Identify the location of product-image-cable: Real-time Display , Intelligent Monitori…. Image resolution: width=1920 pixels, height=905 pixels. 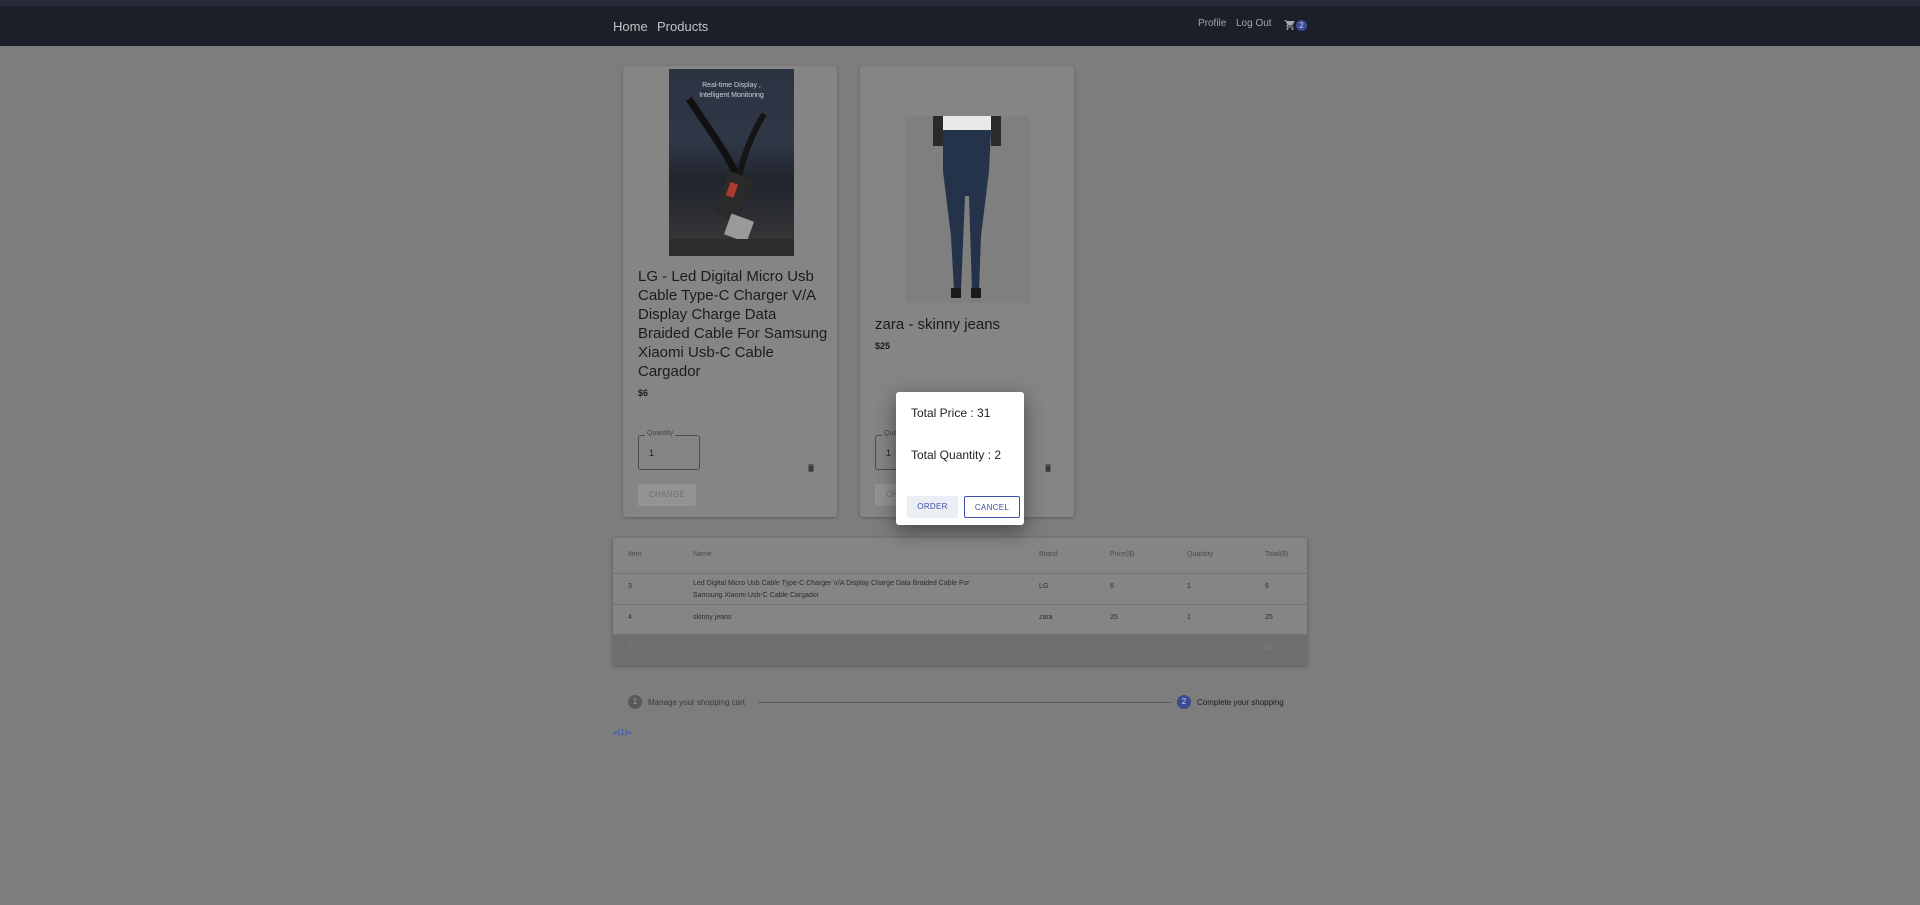
(731, 162).